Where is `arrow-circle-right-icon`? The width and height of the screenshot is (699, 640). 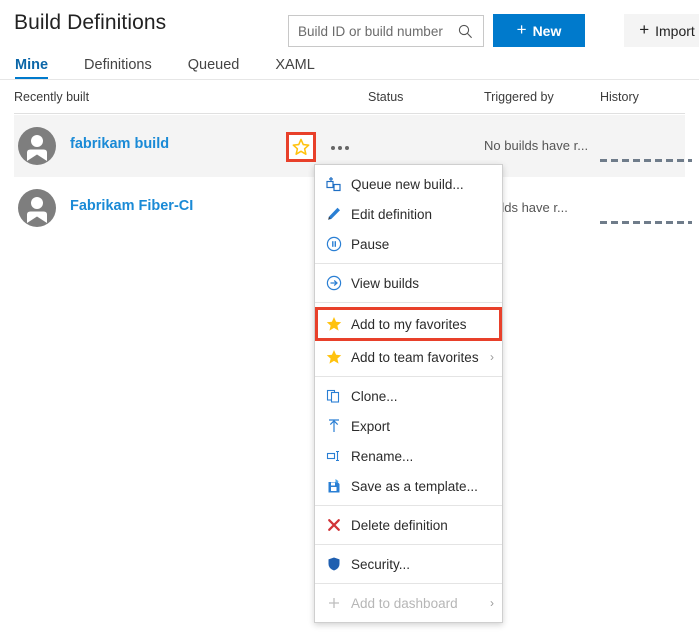 arrow-circle-right-icon is located at coordinates (334, 283).